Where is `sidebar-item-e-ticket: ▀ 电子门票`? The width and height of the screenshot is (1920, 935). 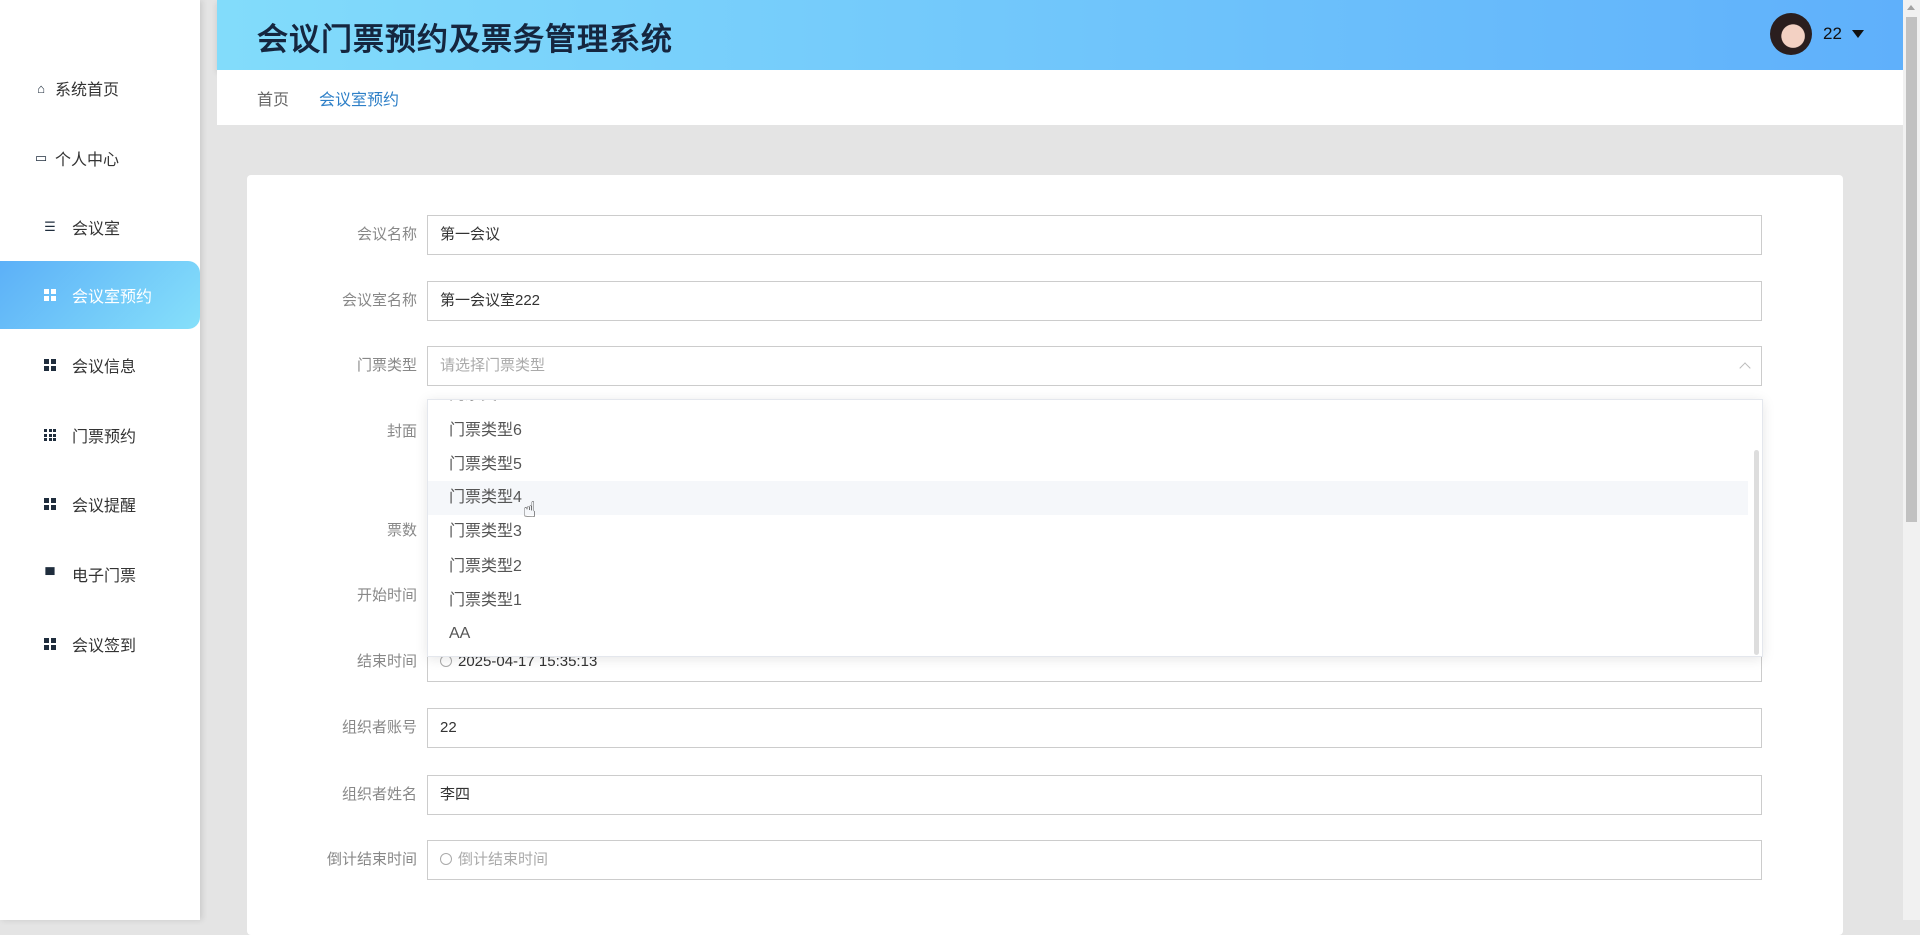
sidebar-item-e-ticket: ▀ 电子门票 is located at coordinates (100, 574).